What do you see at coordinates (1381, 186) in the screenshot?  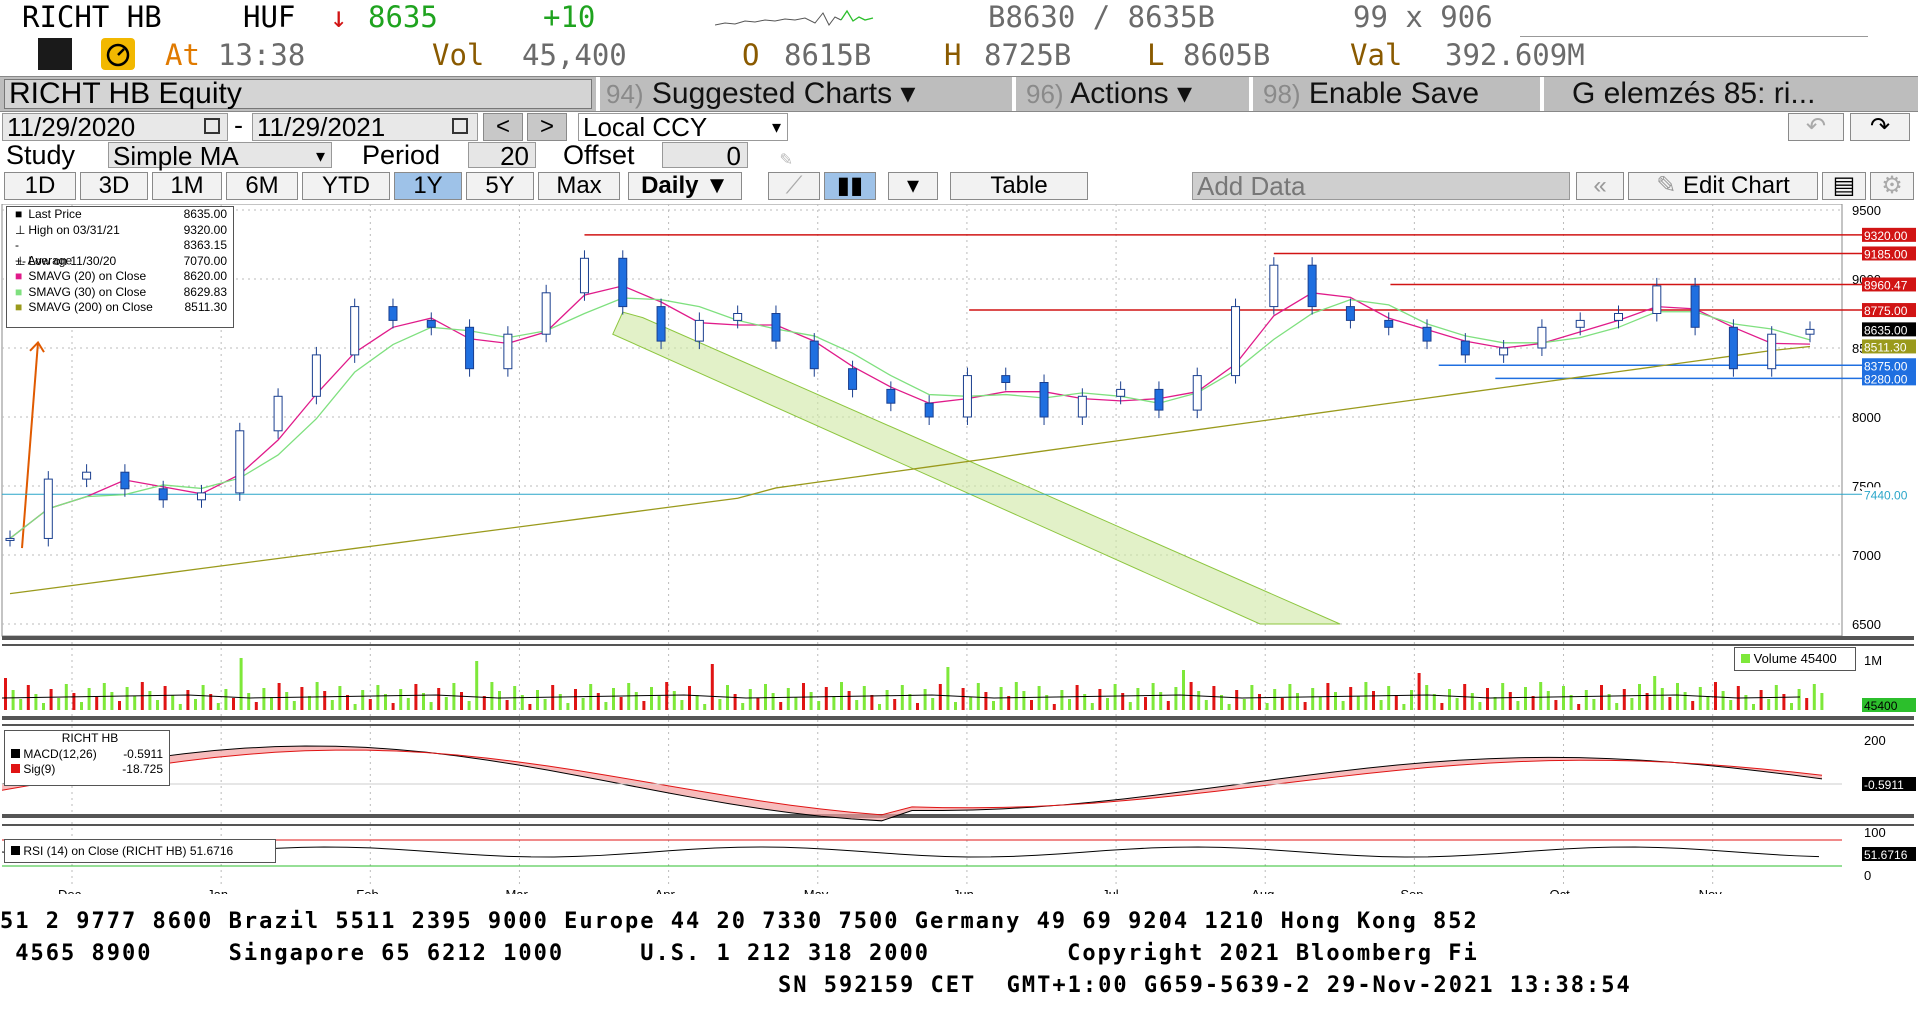 I see `add-data-input: Add Data` at bounding box center [1381, 186].